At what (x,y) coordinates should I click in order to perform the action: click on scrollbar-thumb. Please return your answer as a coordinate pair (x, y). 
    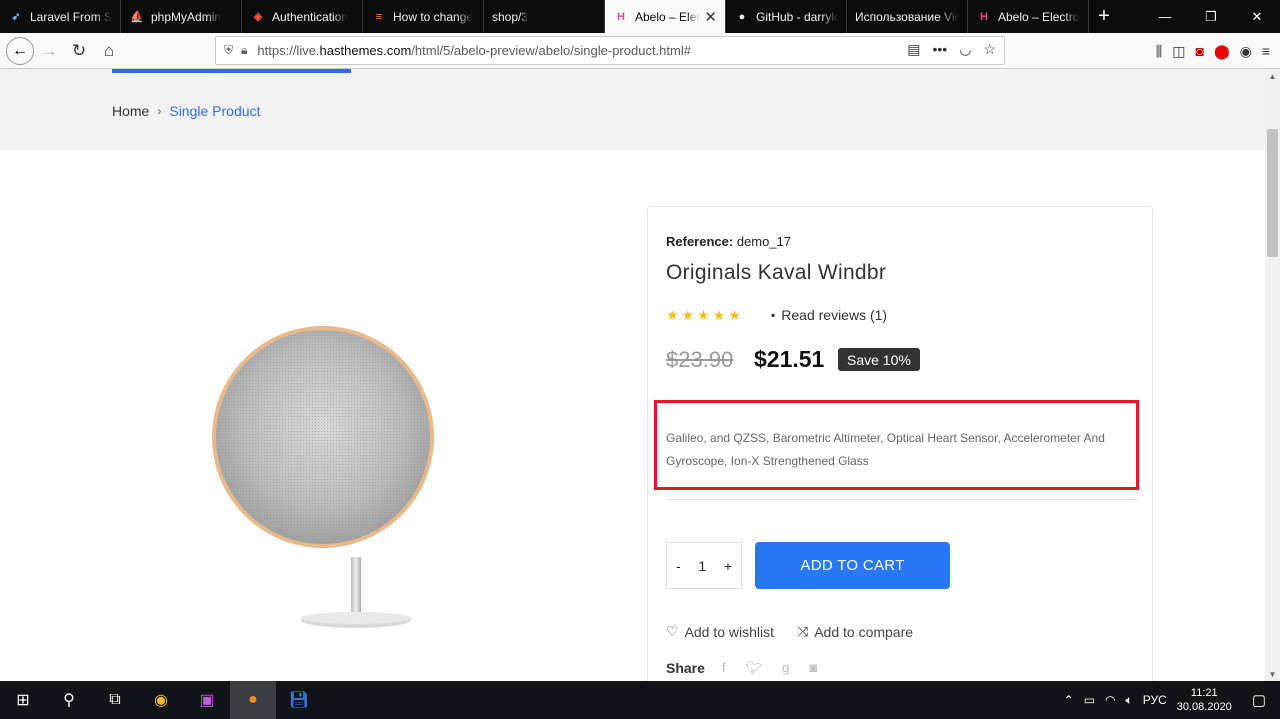
    Looking at the image, I should click on (1272, 193).